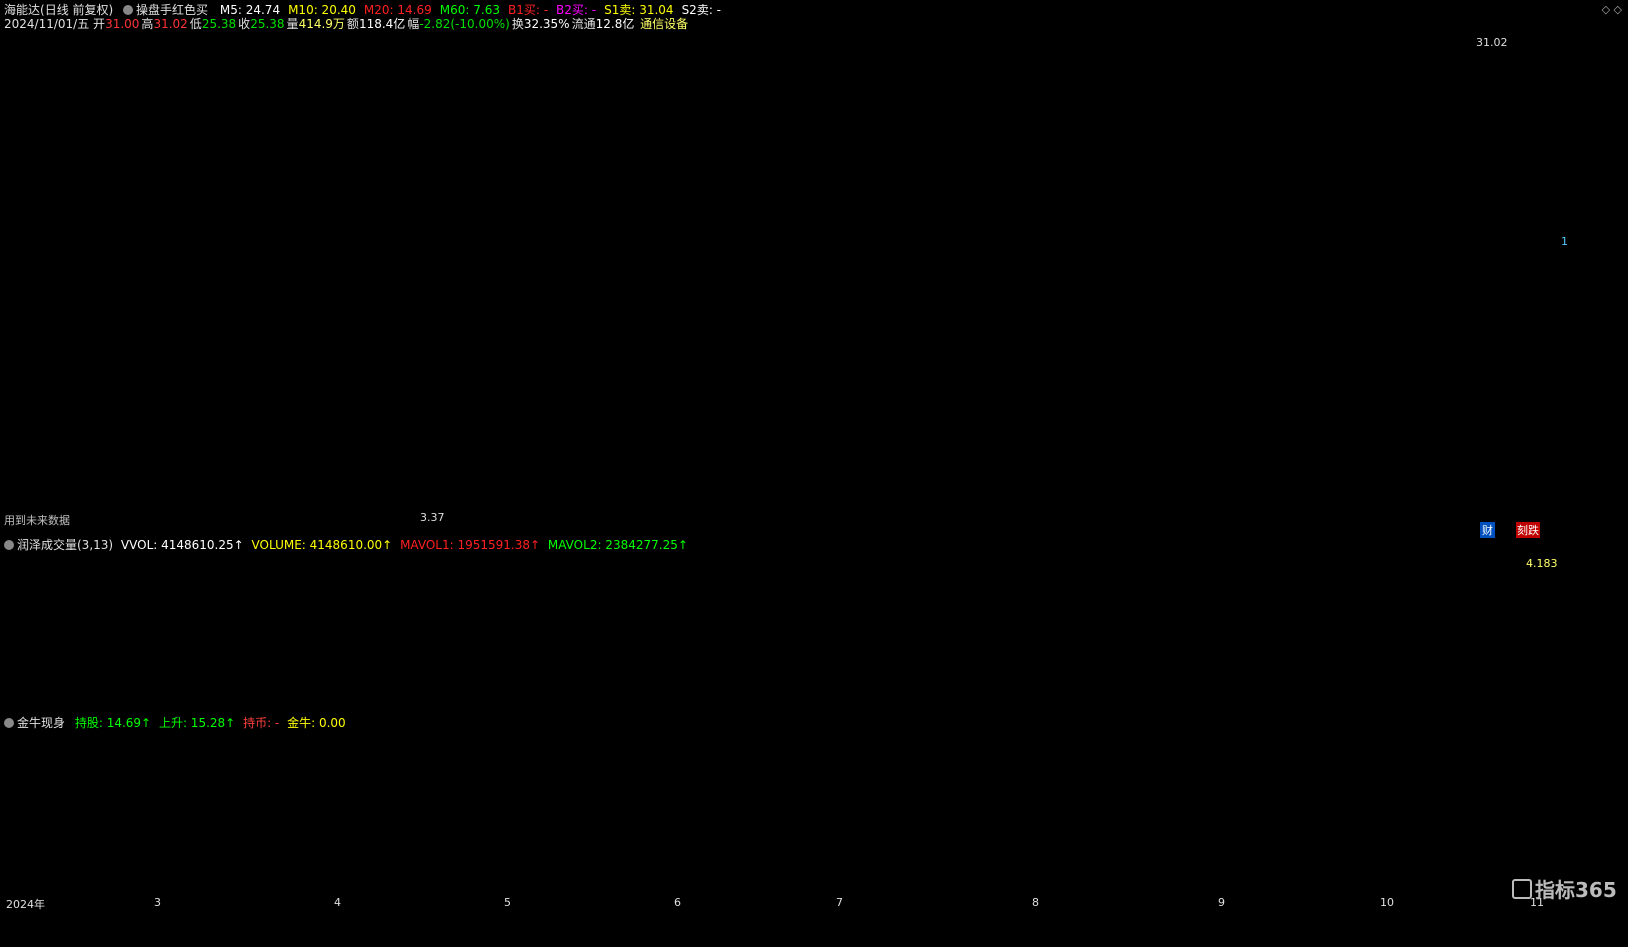 The image size is (1628, 947). I want to click on stock-name: 海能达, so click(22, 10).